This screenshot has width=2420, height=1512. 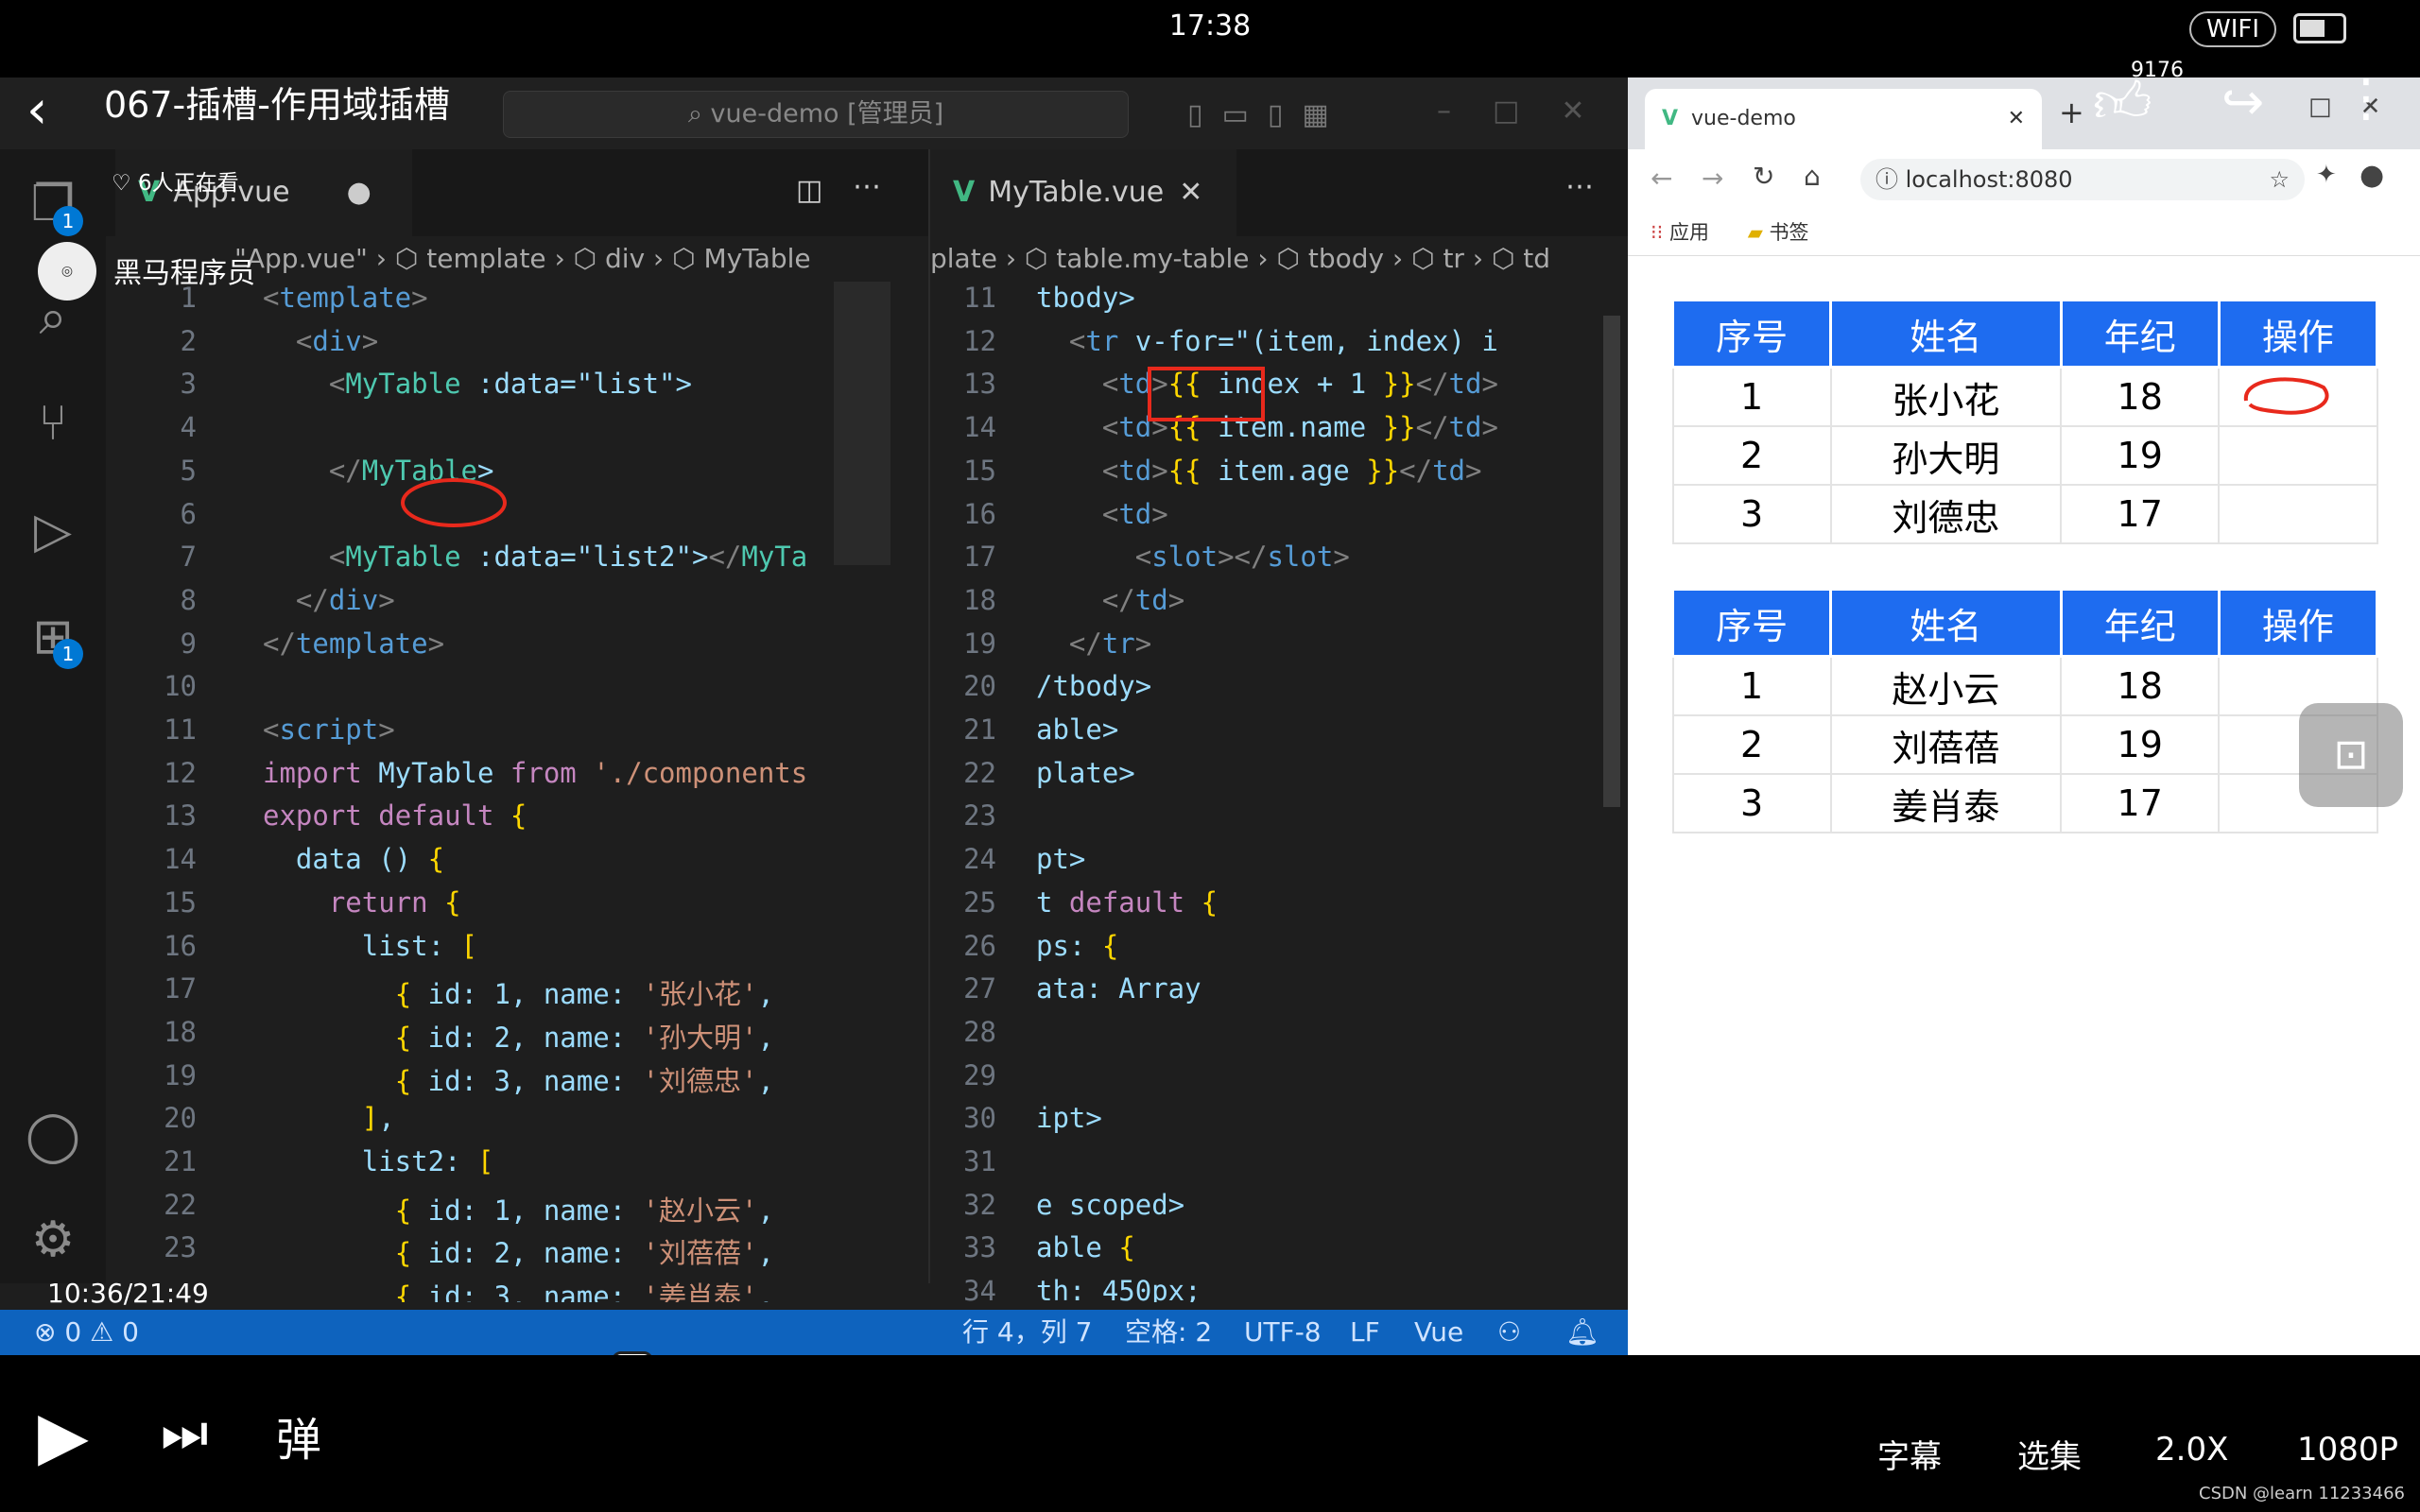 What do you see at coordinates (180, 1031) in the screenshot?
I see `line-number: 18` at bounding box center [180, 1031].